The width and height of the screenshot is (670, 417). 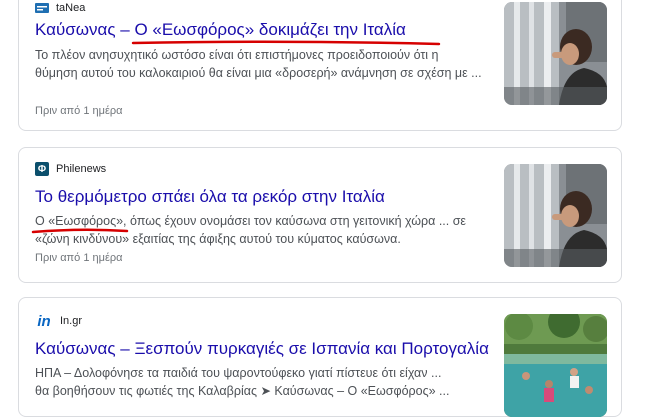 I want to click on source-name: In.gr, so click(x=71, y=321).